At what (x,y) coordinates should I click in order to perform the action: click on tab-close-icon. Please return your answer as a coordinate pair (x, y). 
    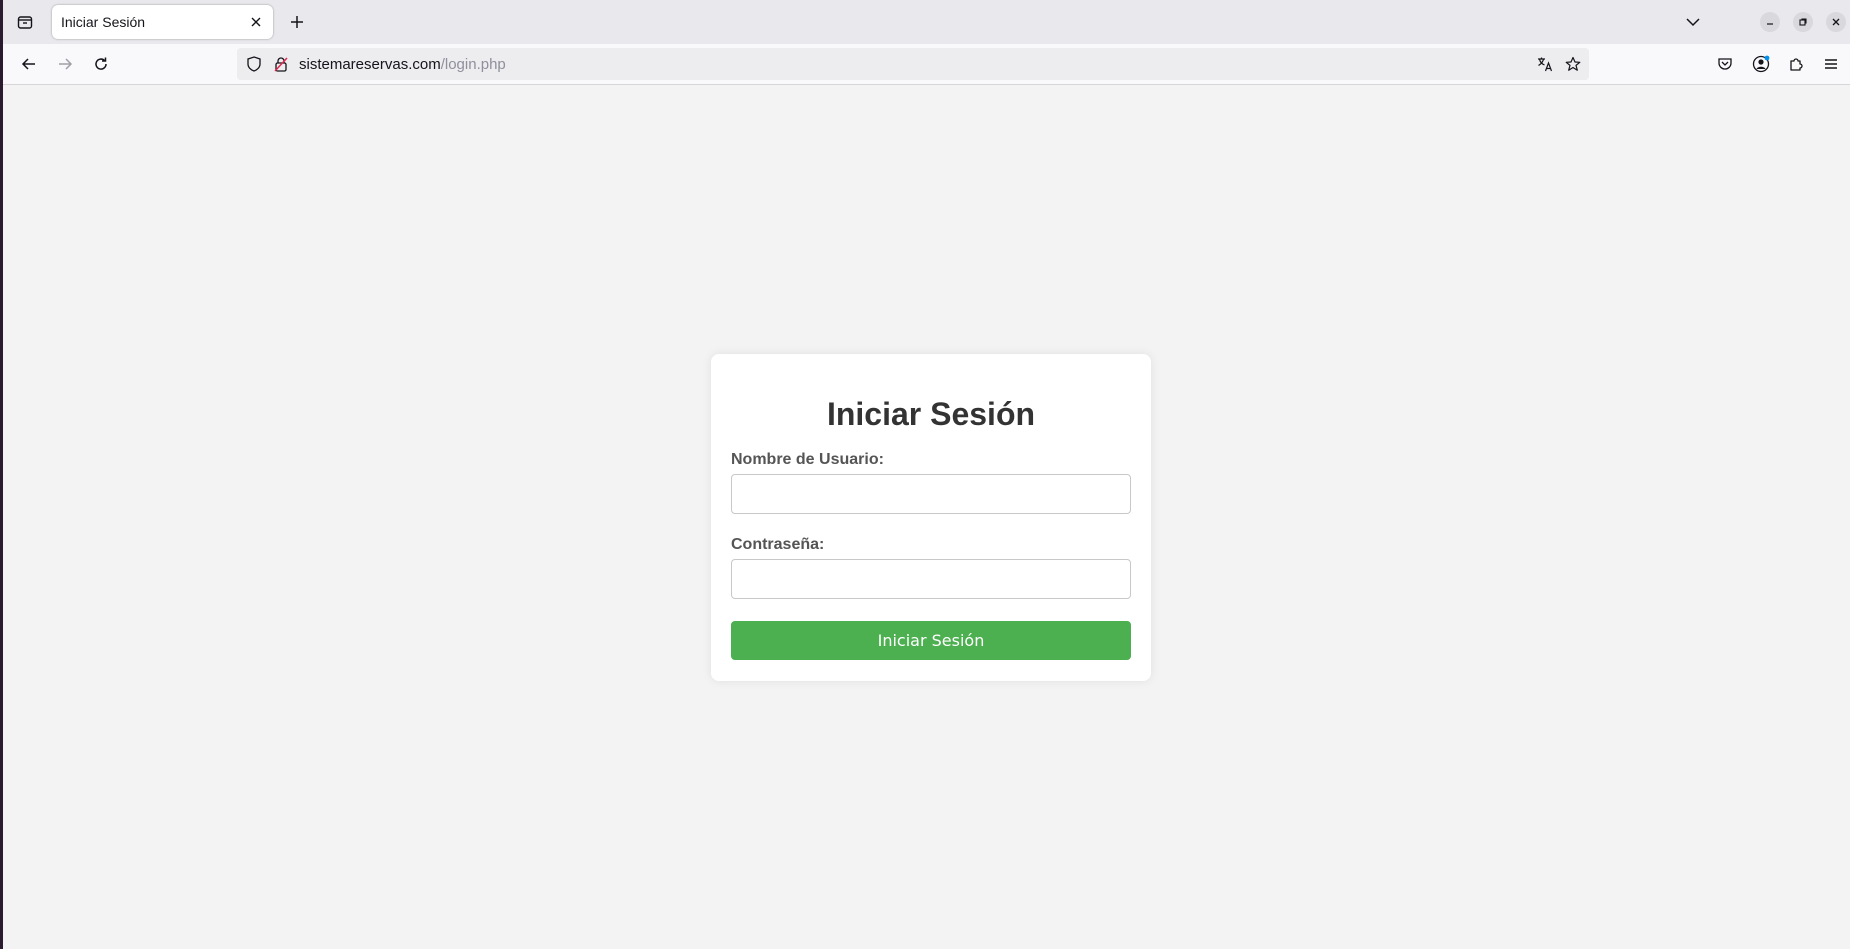
    Looking at the image, I should click on (256, 22).